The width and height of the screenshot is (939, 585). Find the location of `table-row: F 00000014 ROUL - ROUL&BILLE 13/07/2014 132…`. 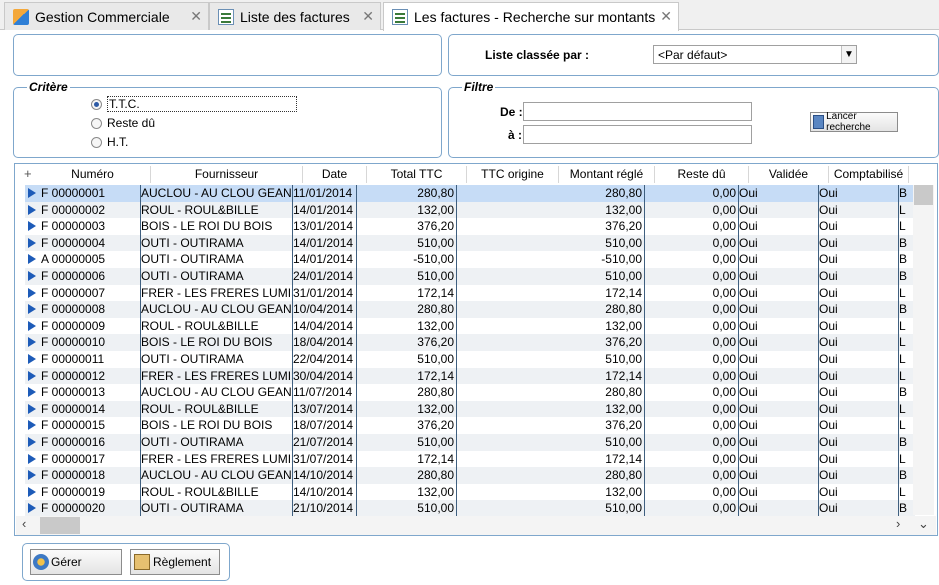

table-row: F 00000014 ROUL - ROUL&BILLE 13/07/2014 132… is located at coordinates (470, 409).